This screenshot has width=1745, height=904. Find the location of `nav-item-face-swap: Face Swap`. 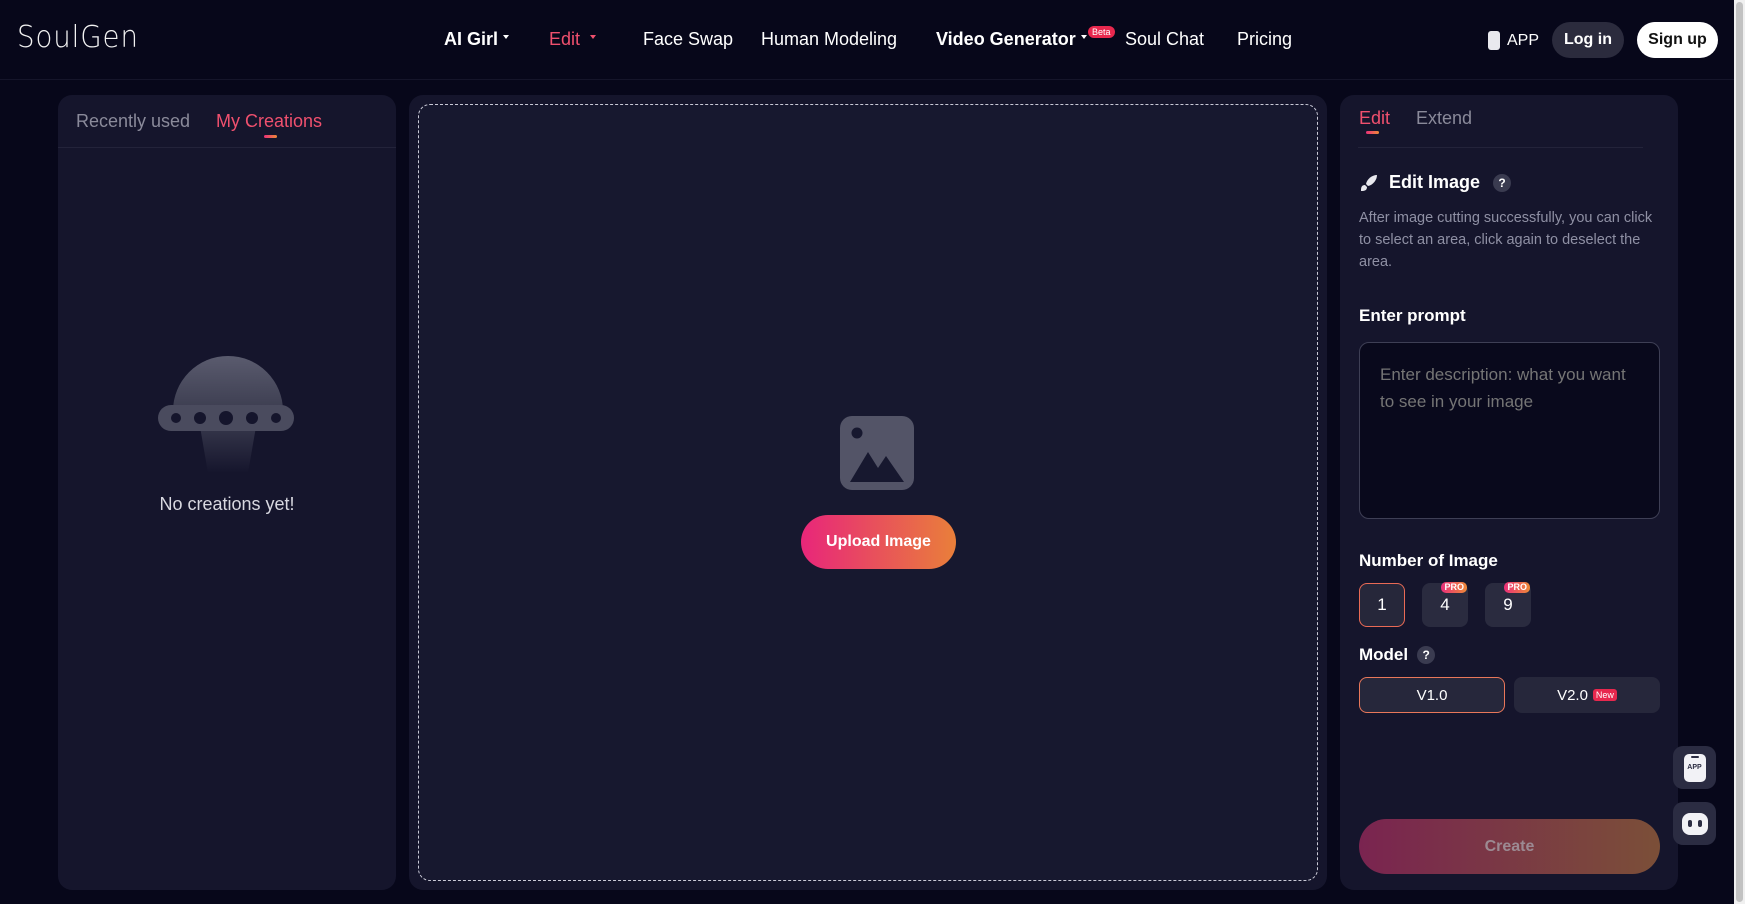

nav-item-face-swap: Face Swap is located at coordinates (688, 39).